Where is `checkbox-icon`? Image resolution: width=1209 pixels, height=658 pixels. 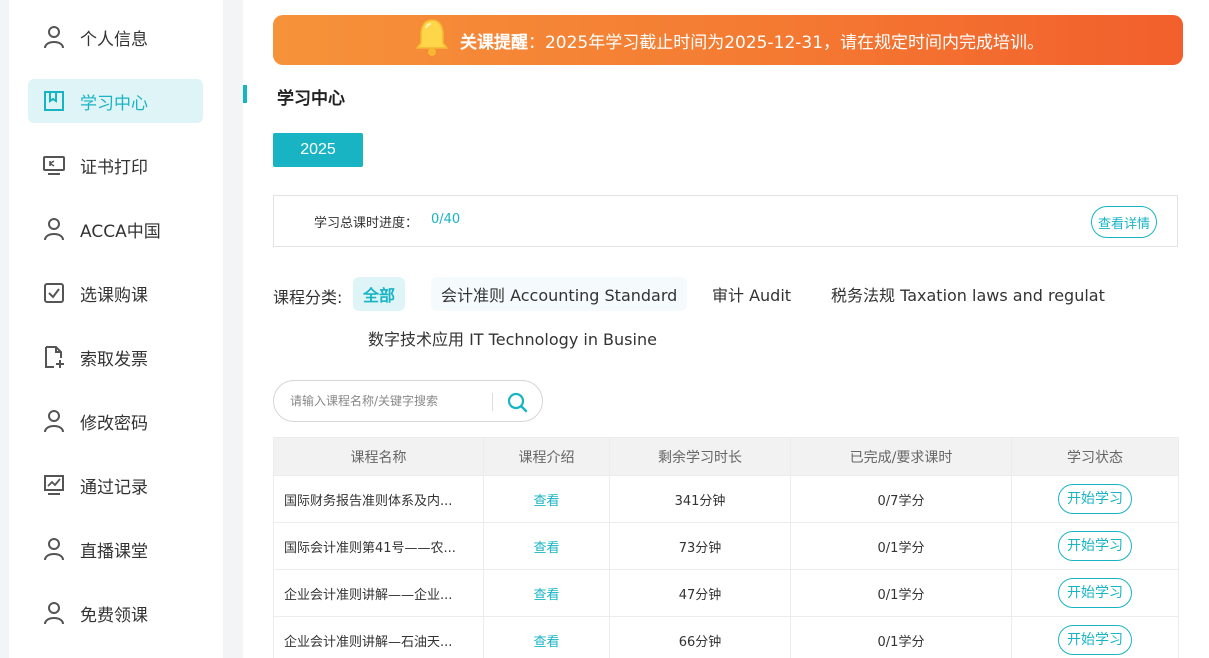
checkbox-icon is located at coordinates (54, 293).